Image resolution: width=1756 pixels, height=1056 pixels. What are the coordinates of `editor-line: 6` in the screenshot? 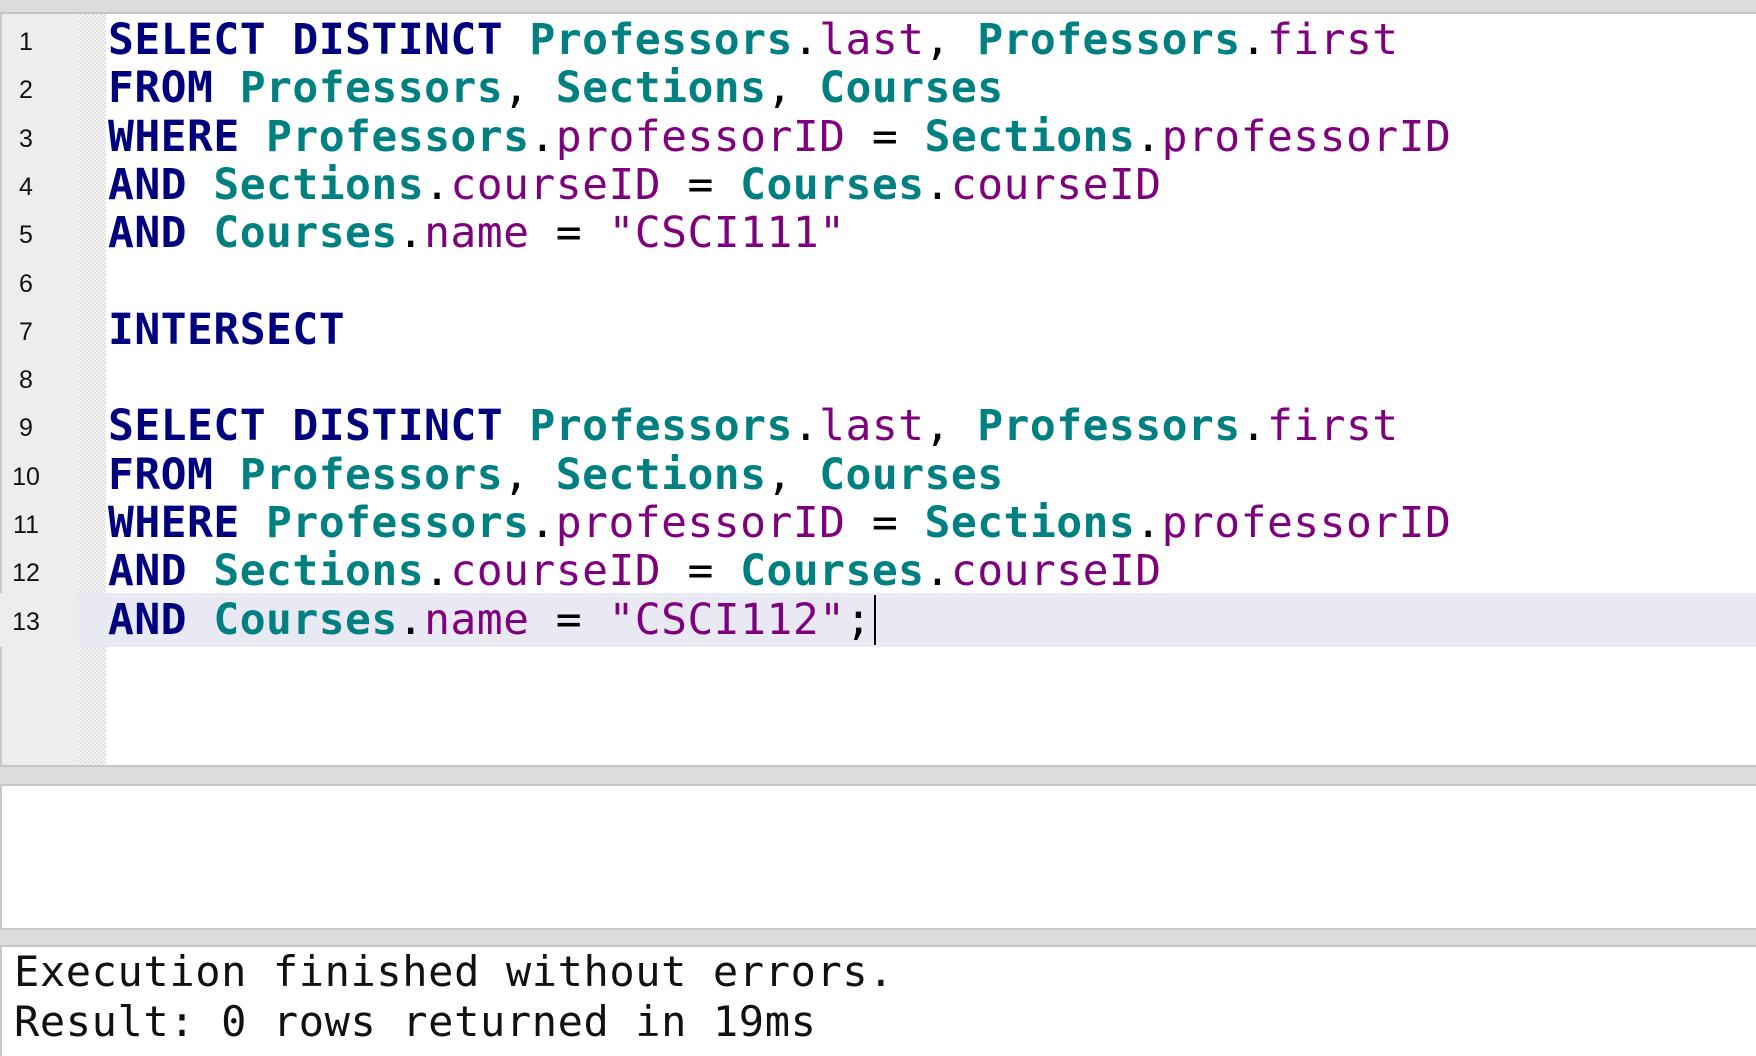 It's located at (878, 282).